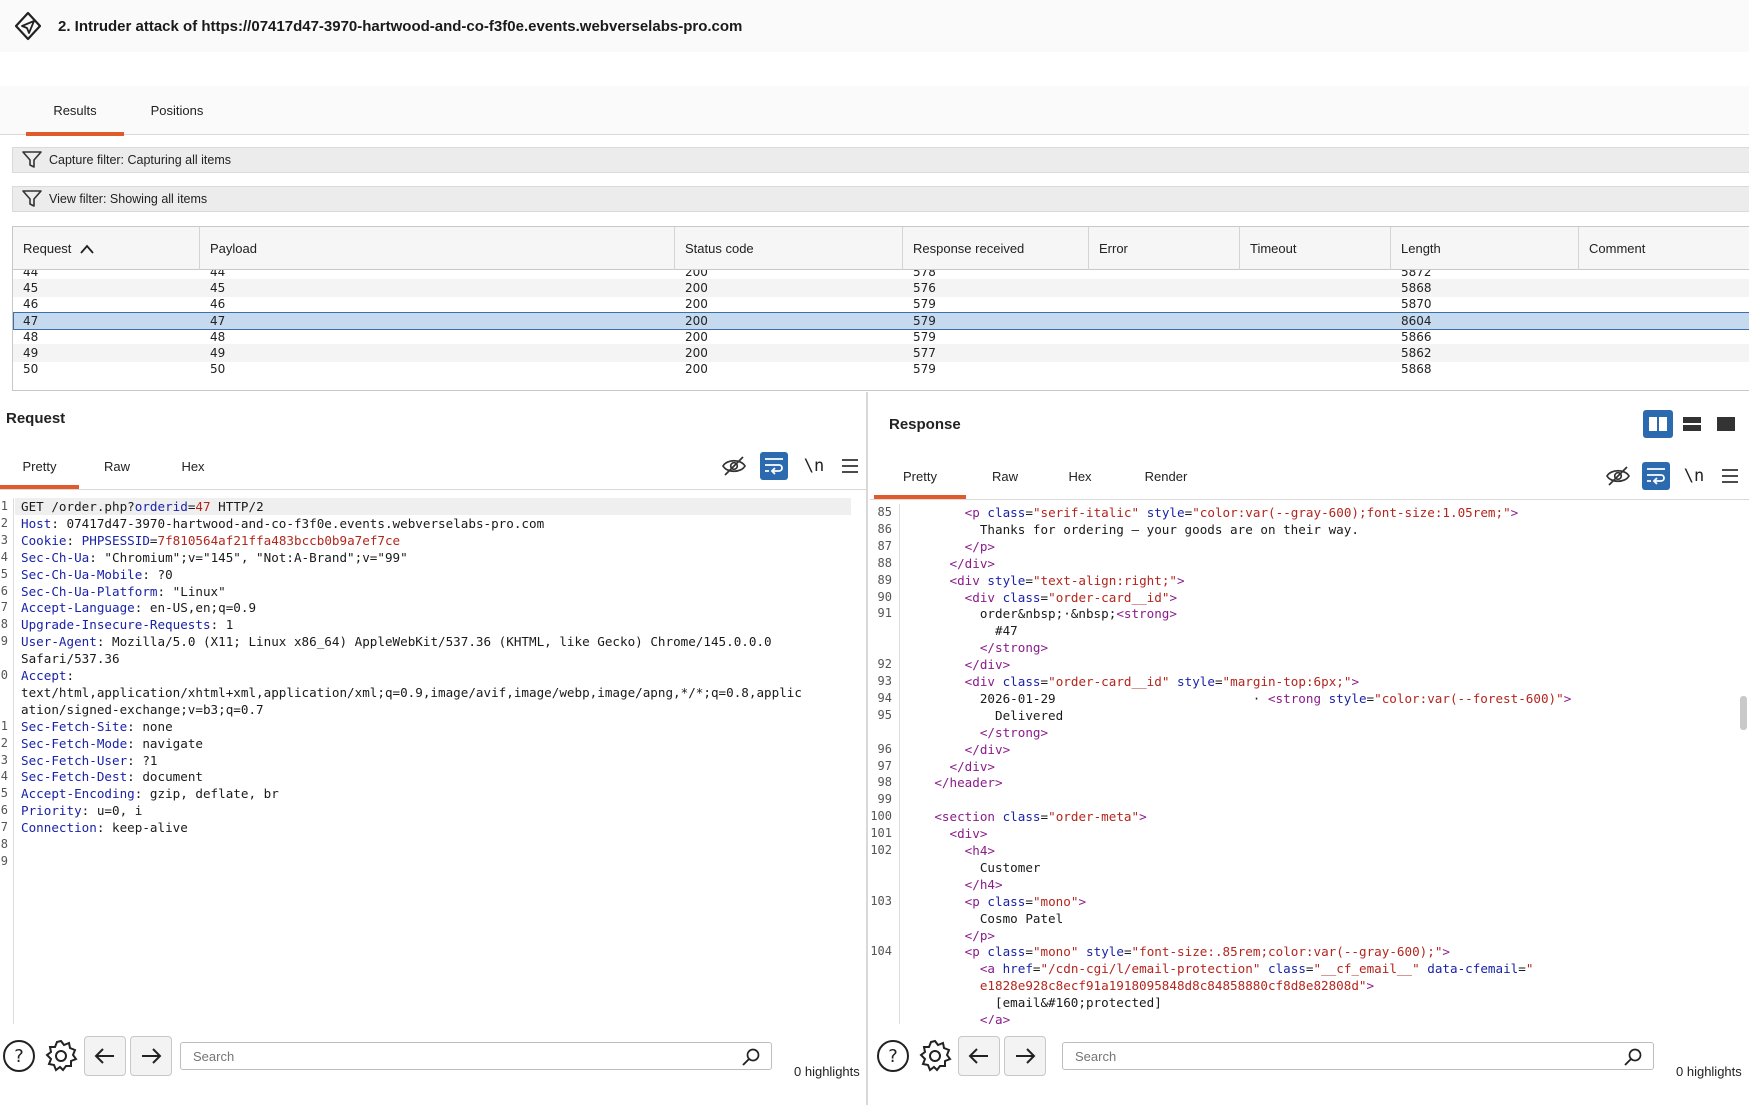 The image size is (1749, 1105). I want to click on line-number: 4, so click(4, 776).